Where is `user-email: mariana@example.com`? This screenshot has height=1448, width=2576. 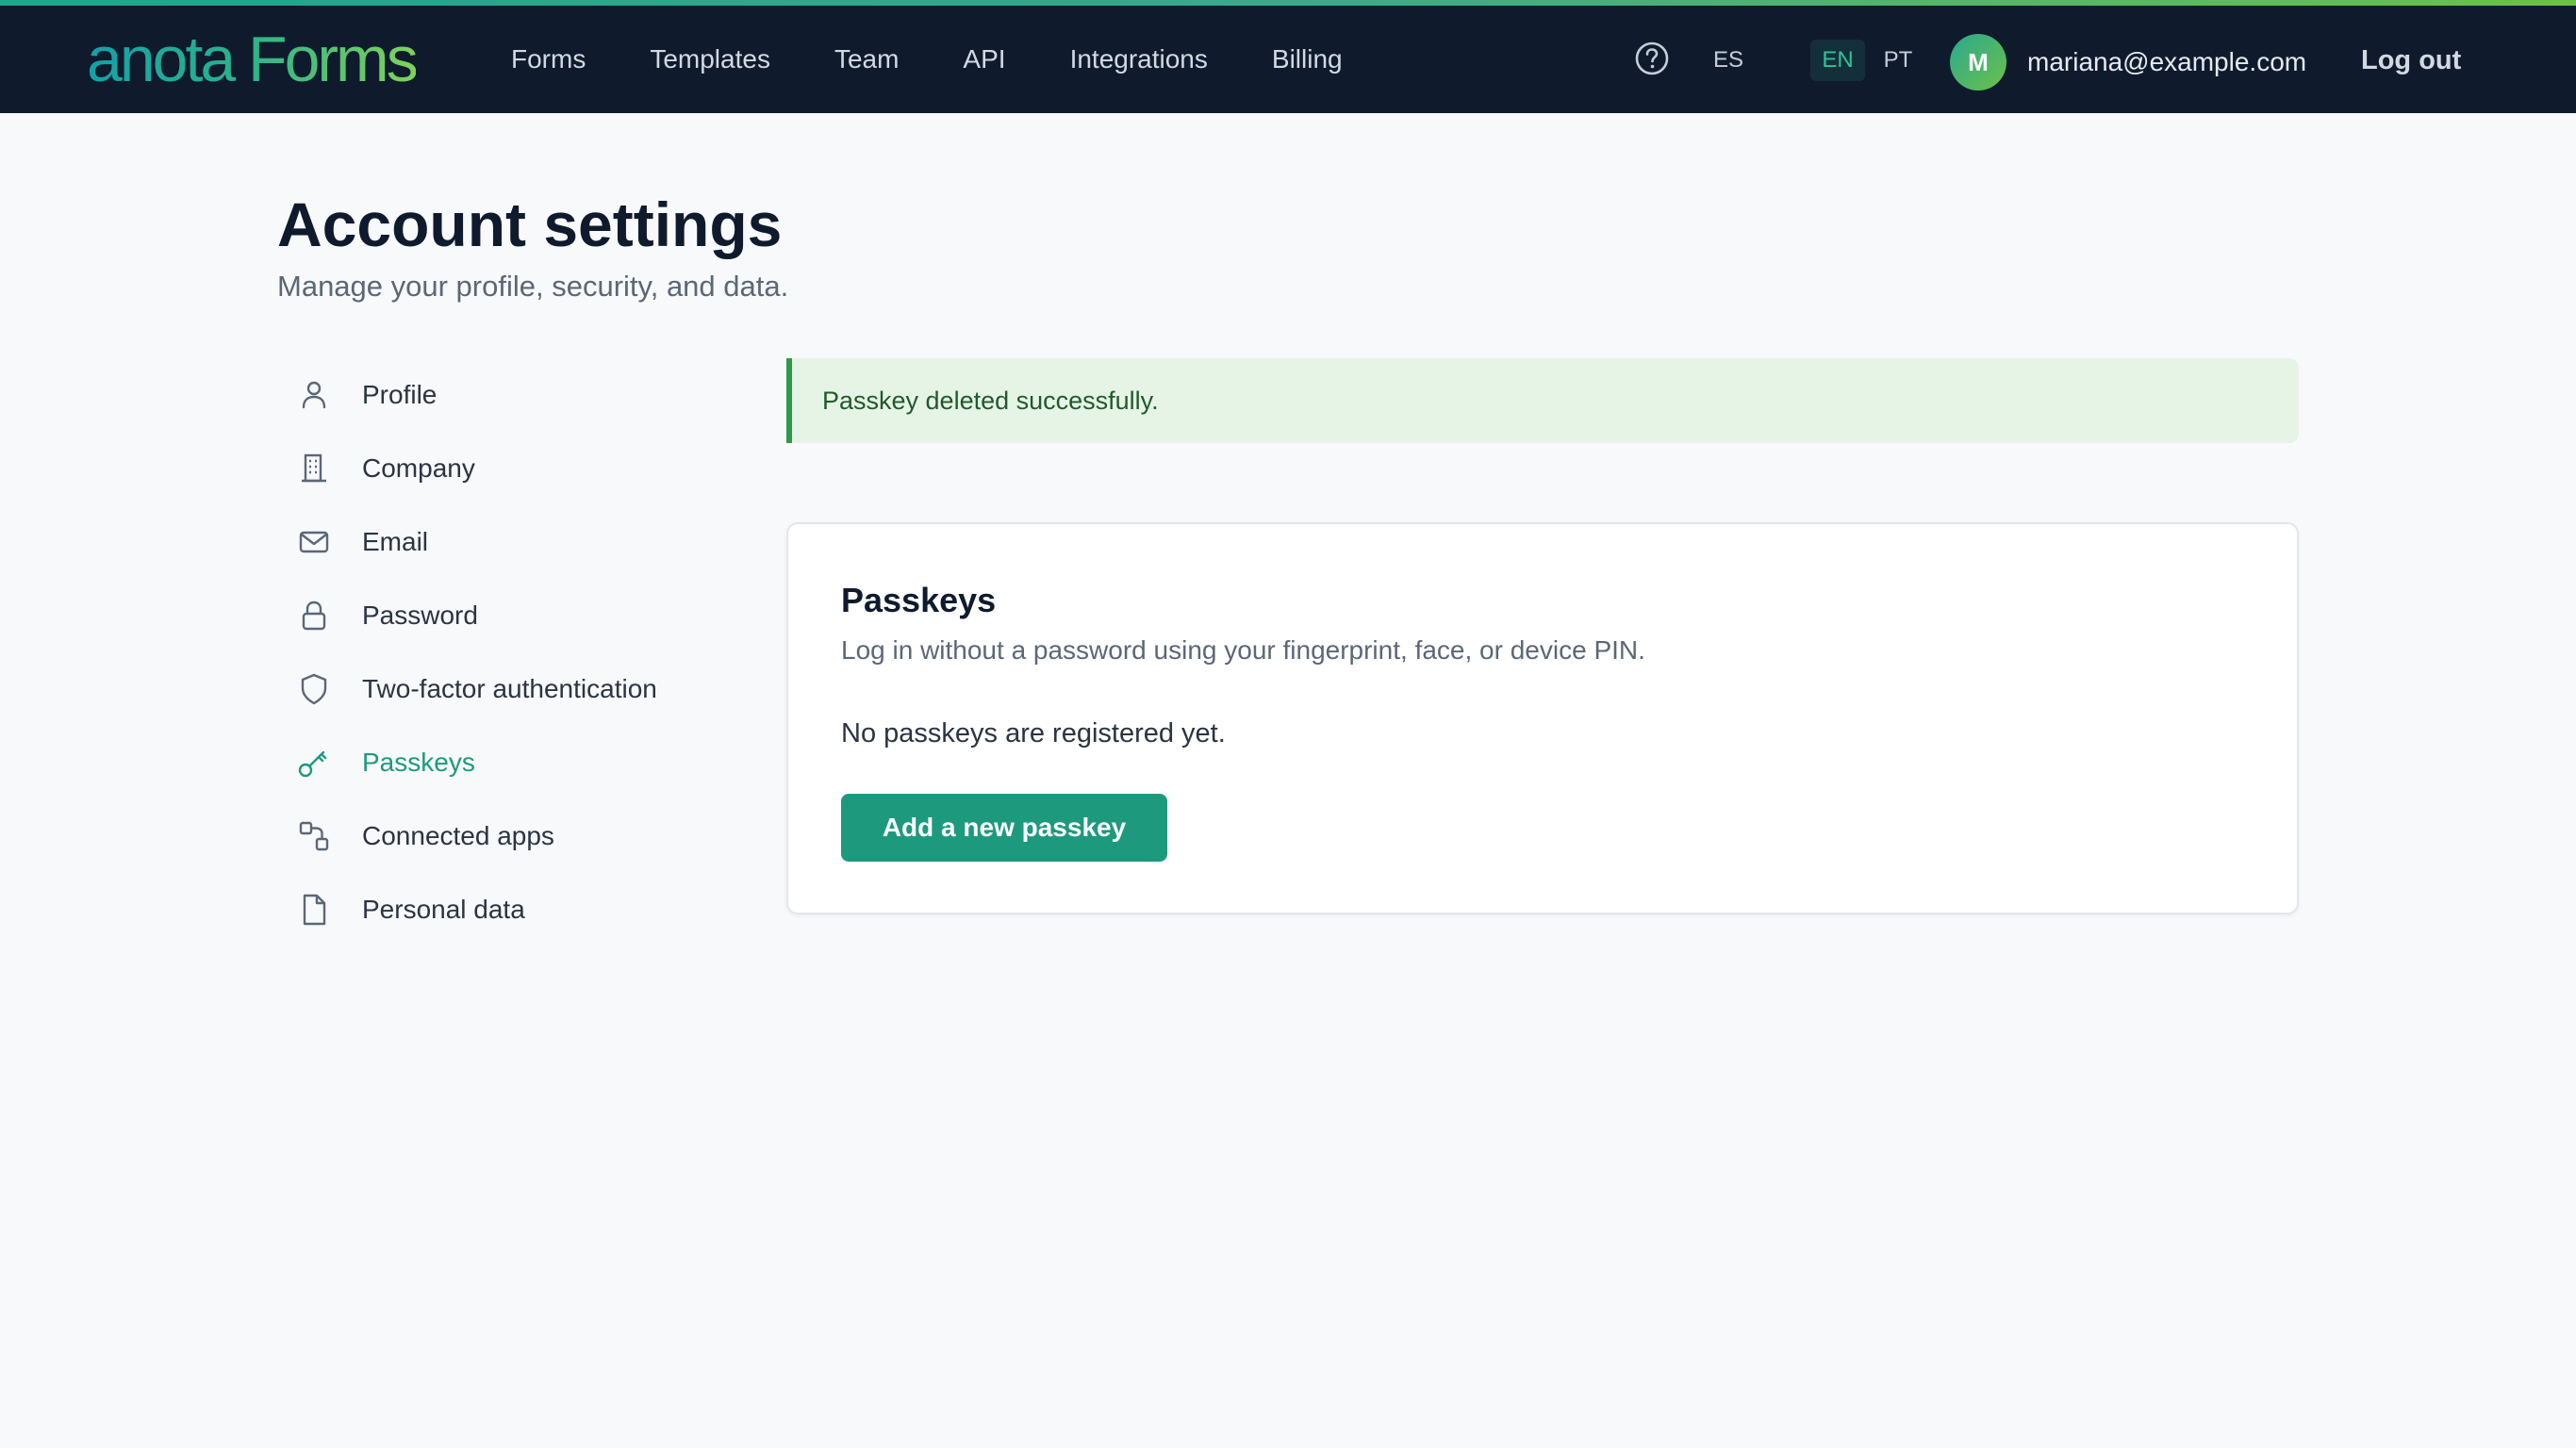 user-email: mariana@example.com is located at coordinates (2166, 62).